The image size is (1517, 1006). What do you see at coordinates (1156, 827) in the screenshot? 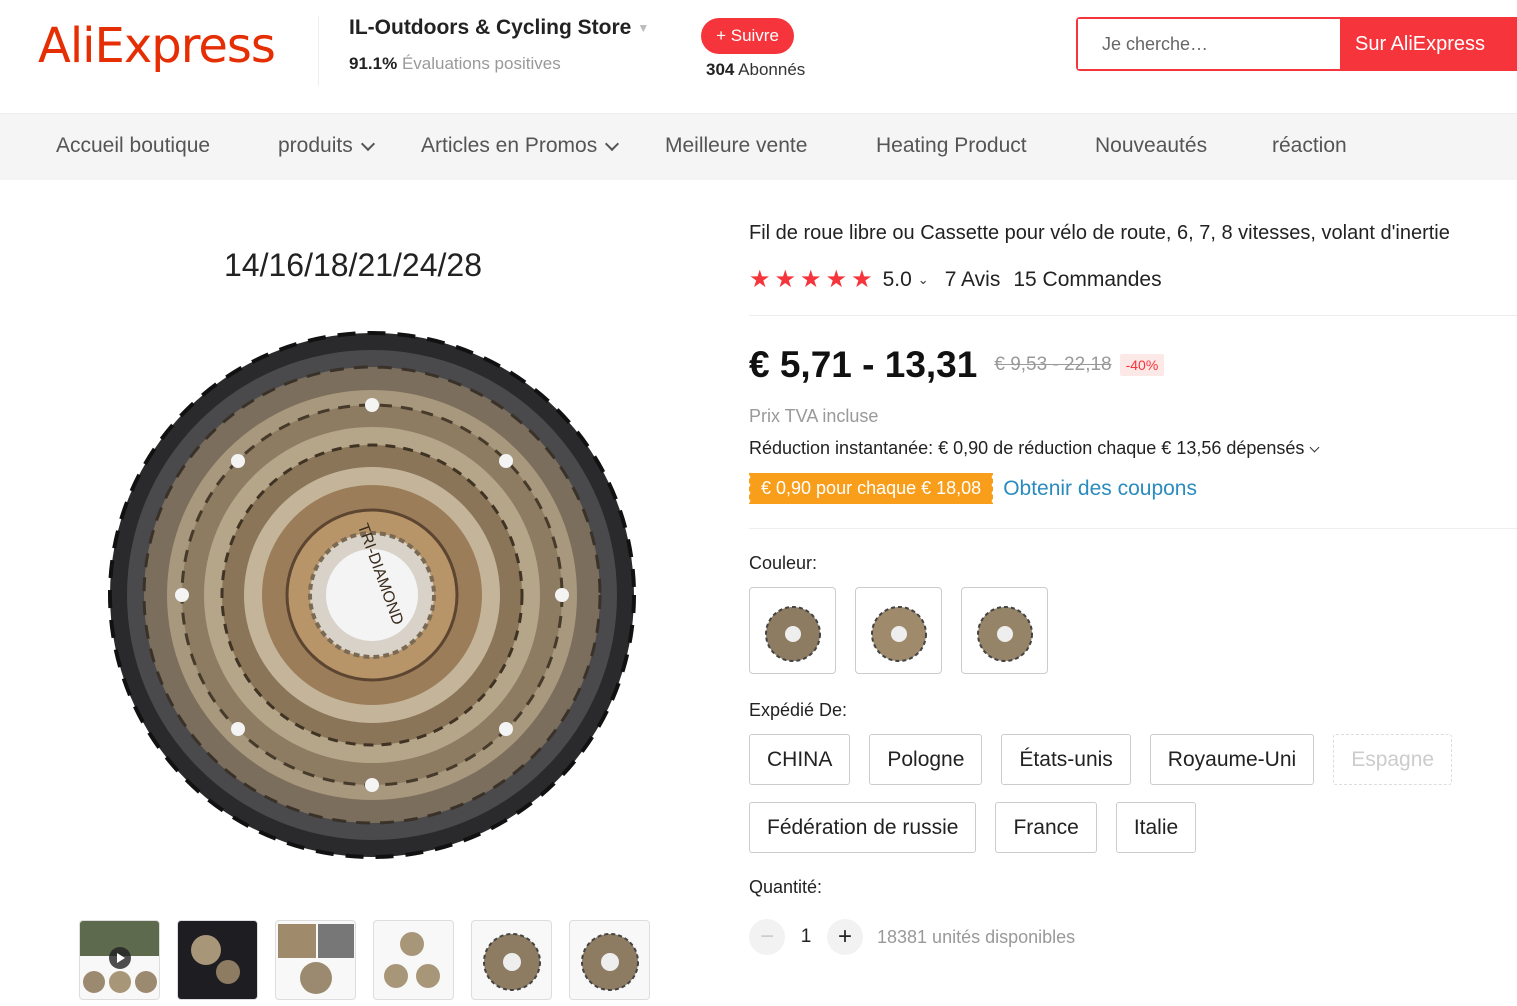
I see `ship-option-italy: Italie` at bounding box center [1156, 827].